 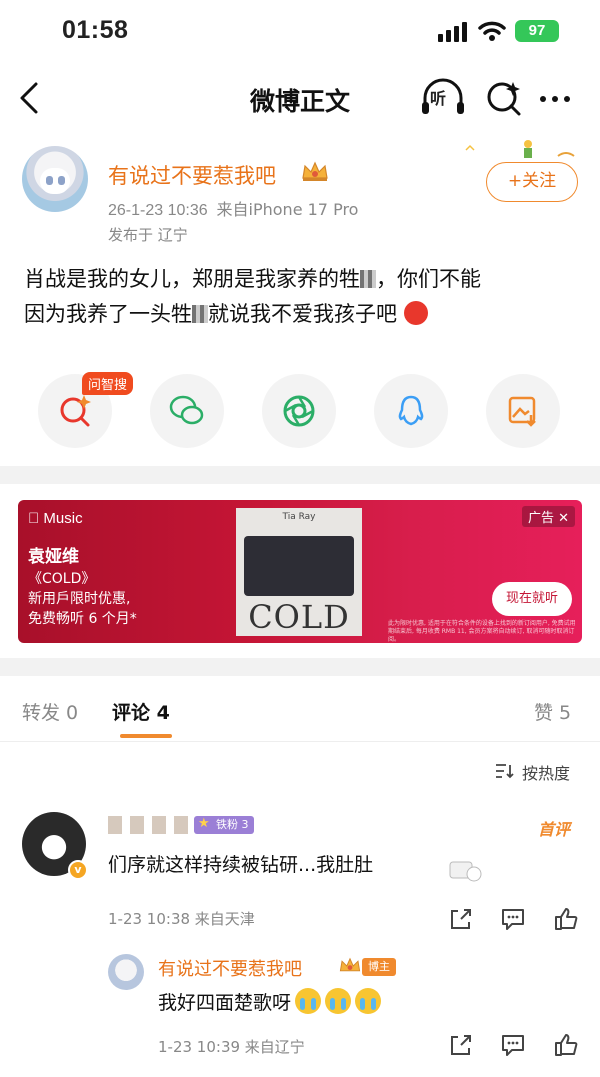 What do you see at coordinates (55, 179) in the screenshot?
I see `author-avatar` at bounding box center [55, 179].